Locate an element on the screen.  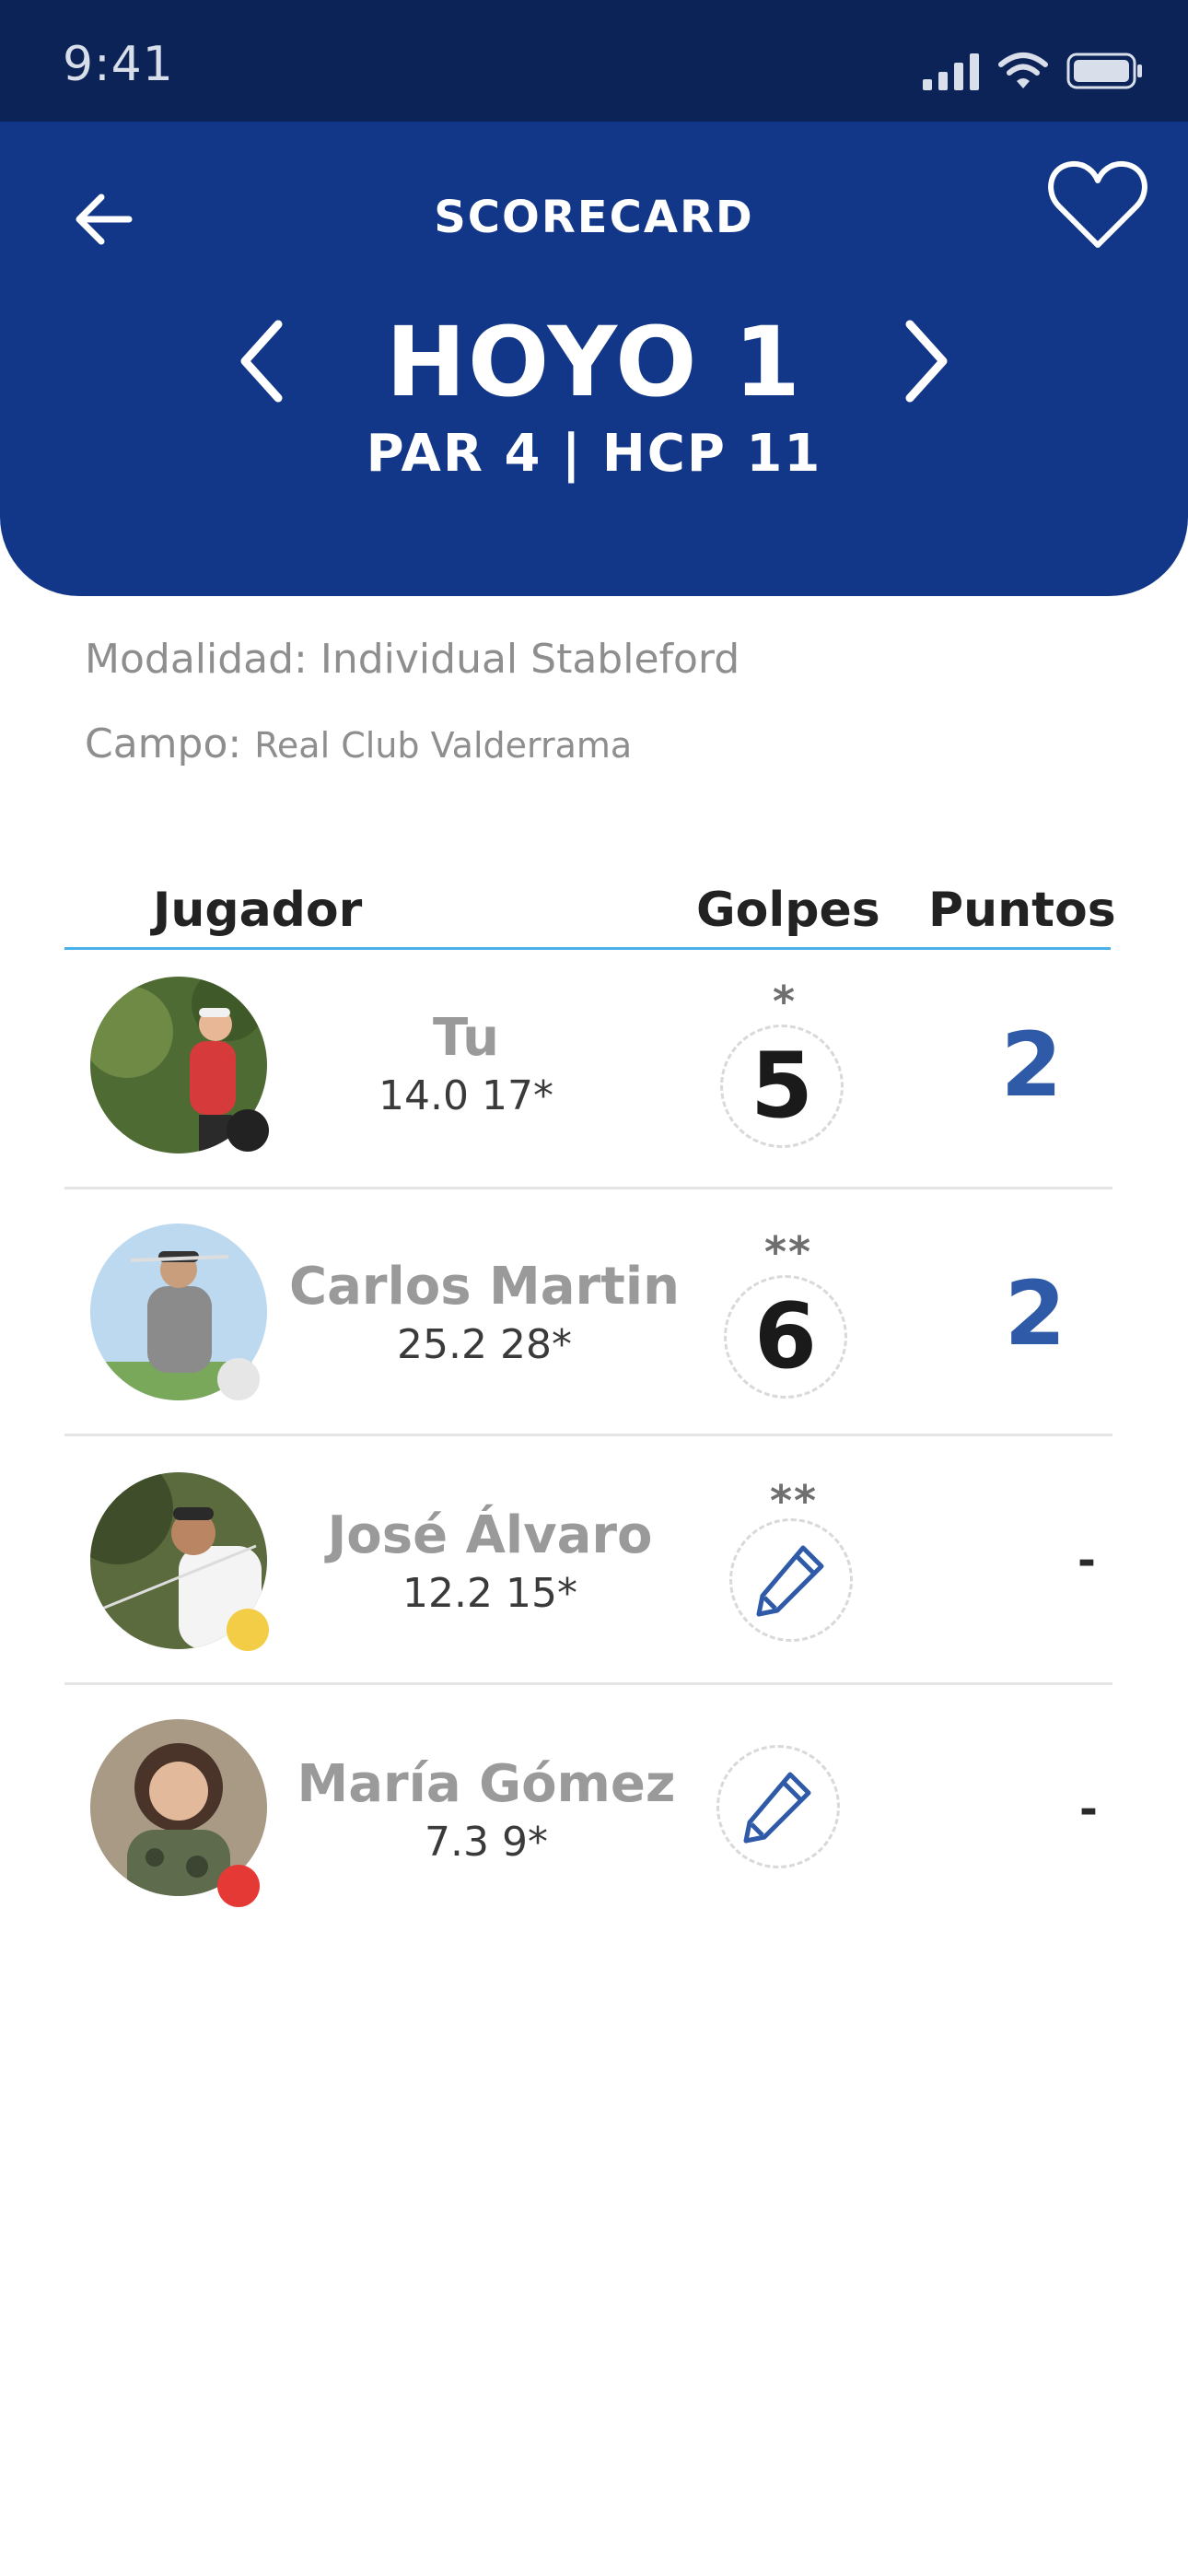
course-value: Real Club Valderrama is located at coordinates (444, 745).